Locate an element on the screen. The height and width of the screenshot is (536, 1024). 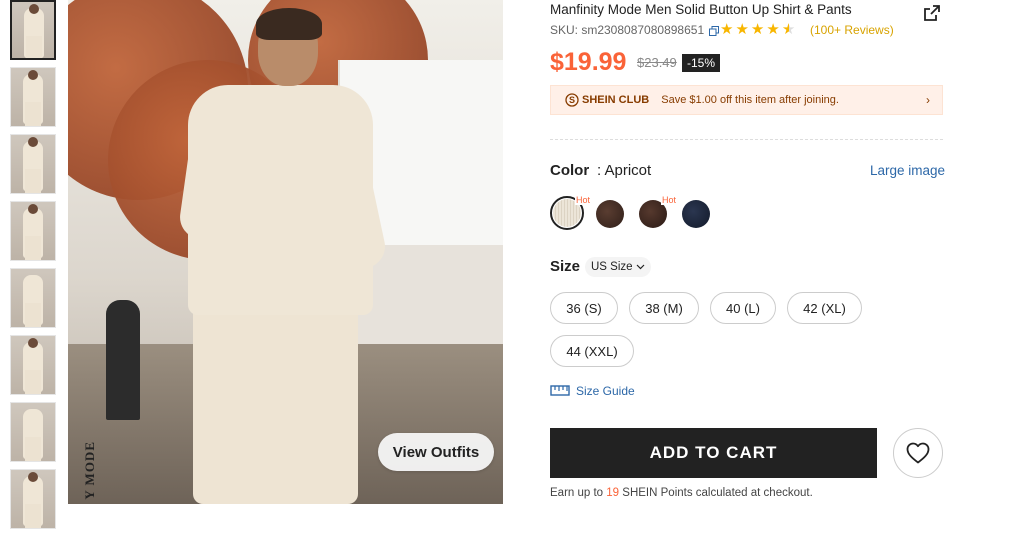
club-badge-label: SHEIN CLUB is located at coordinates (616, 100).